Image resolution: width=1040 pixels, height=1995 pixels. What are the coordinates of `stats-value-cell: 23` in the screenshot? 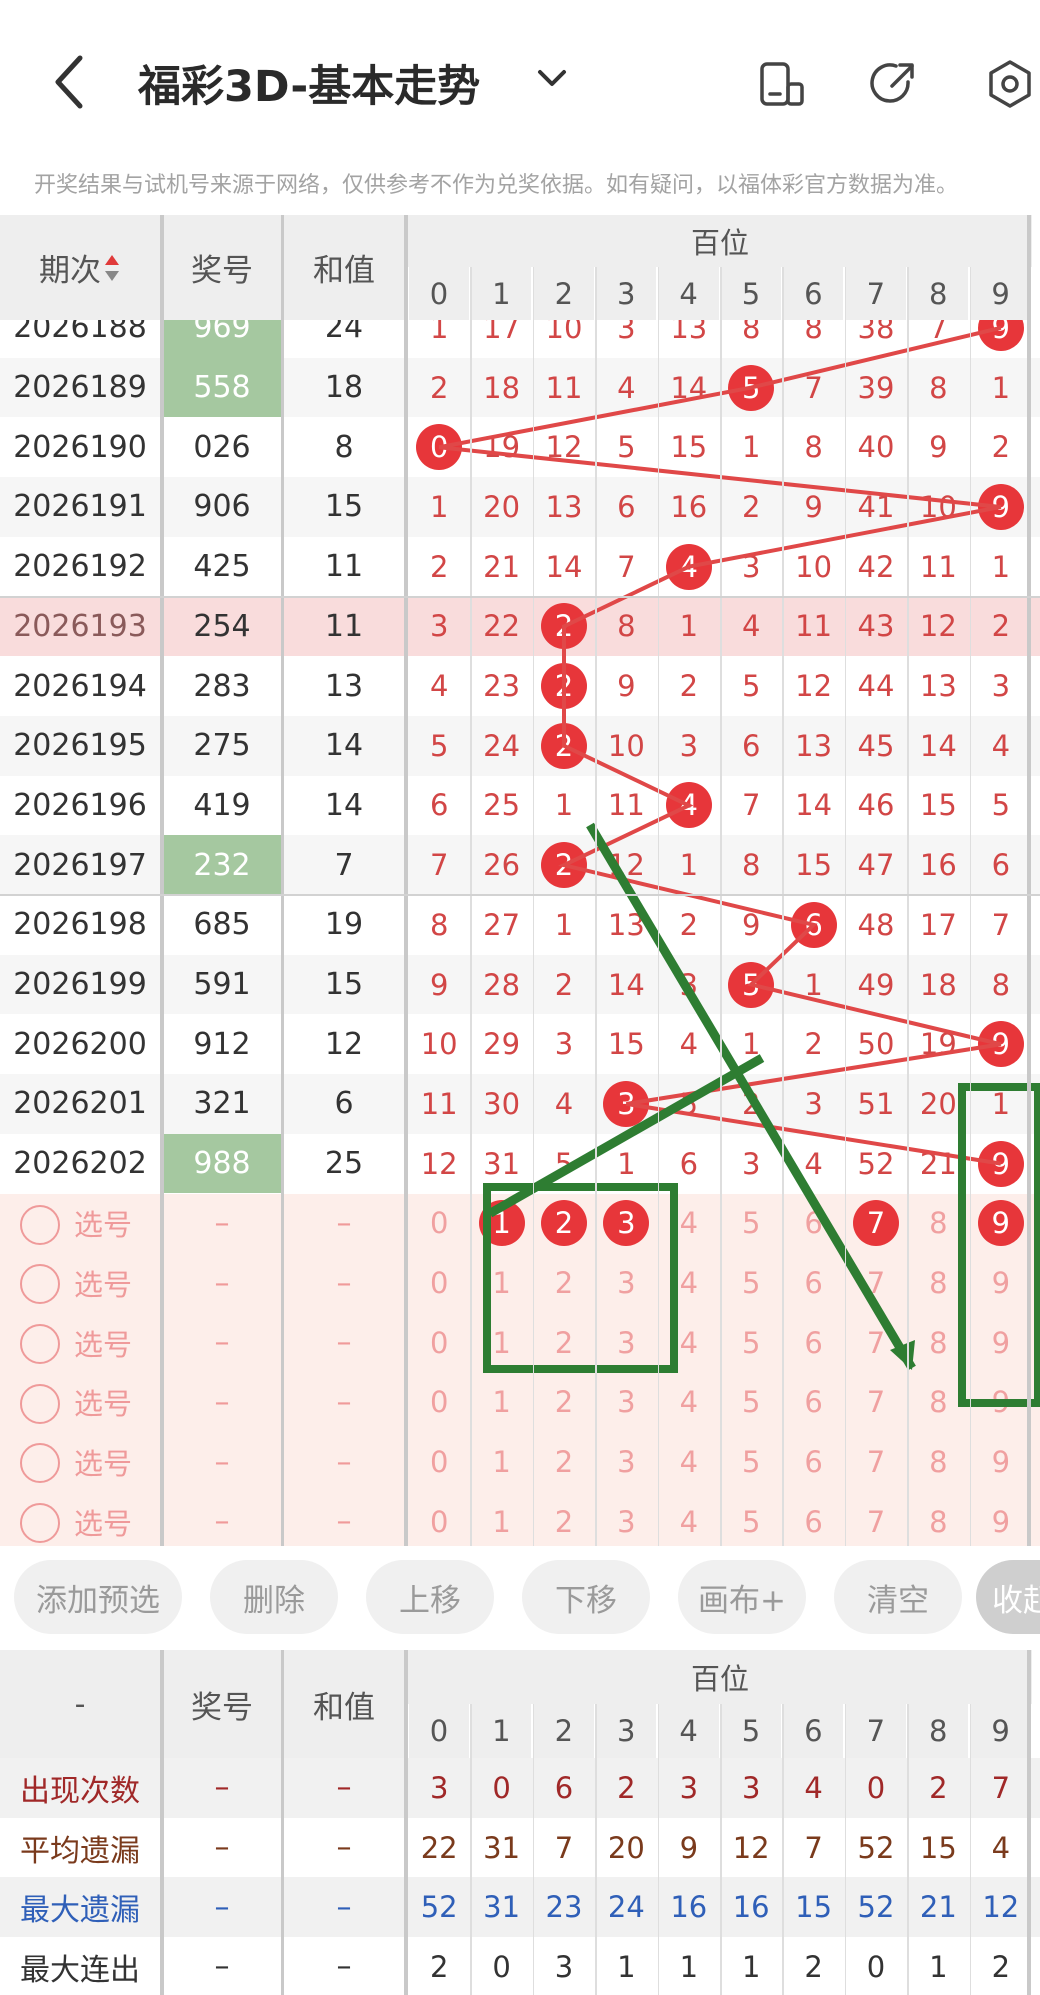 It's located at (564, 1907).